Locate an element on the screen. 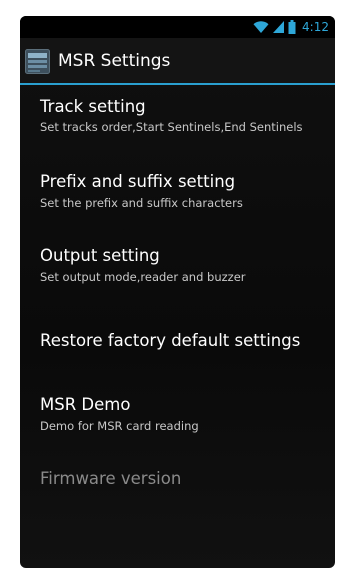  status-icons: 4:12 is located at coordinates (291, 27).